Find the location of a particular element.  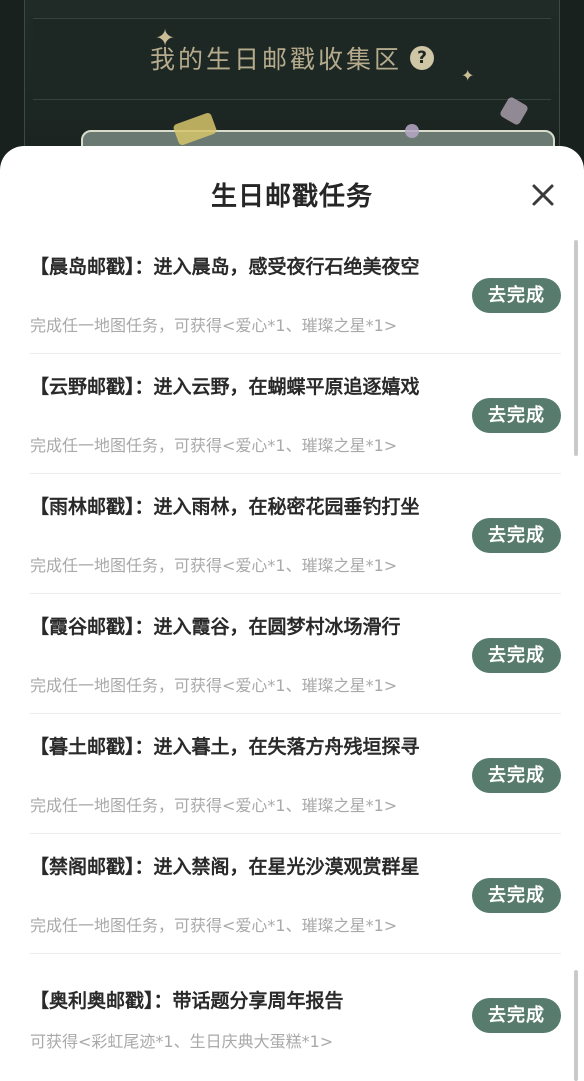

close-button is located at coordinates (543, 195).